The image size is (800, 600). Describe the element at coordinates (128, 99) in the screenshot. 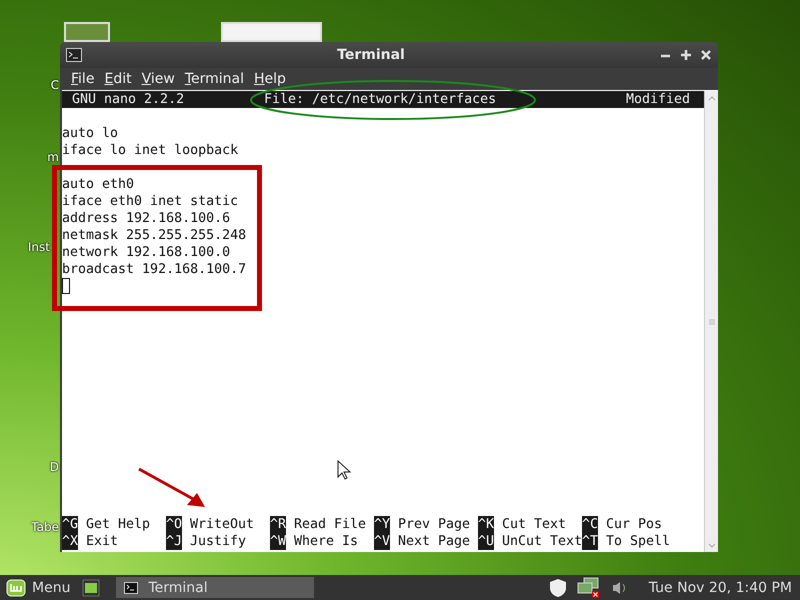

I see `nano-version: GNU nano 2.2.2` at that location.